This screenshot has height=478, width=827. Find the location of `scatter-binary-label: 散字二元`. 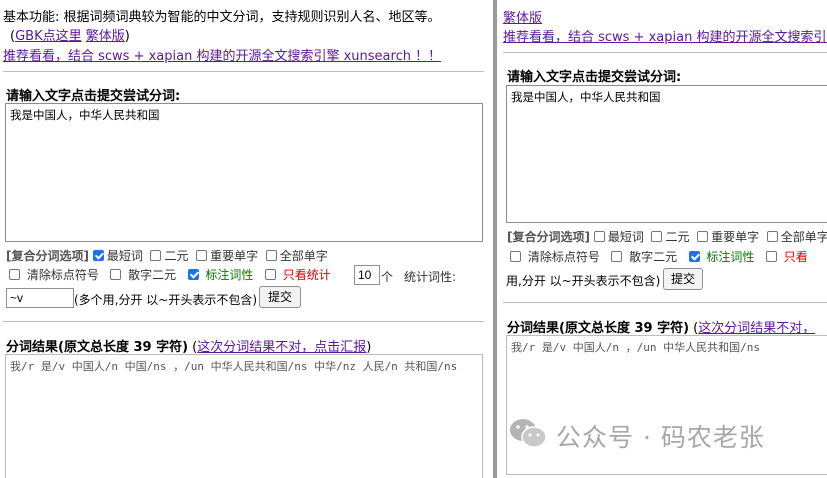

scatter-binary-label: 散字二元 is located at coordinates (152, 275).